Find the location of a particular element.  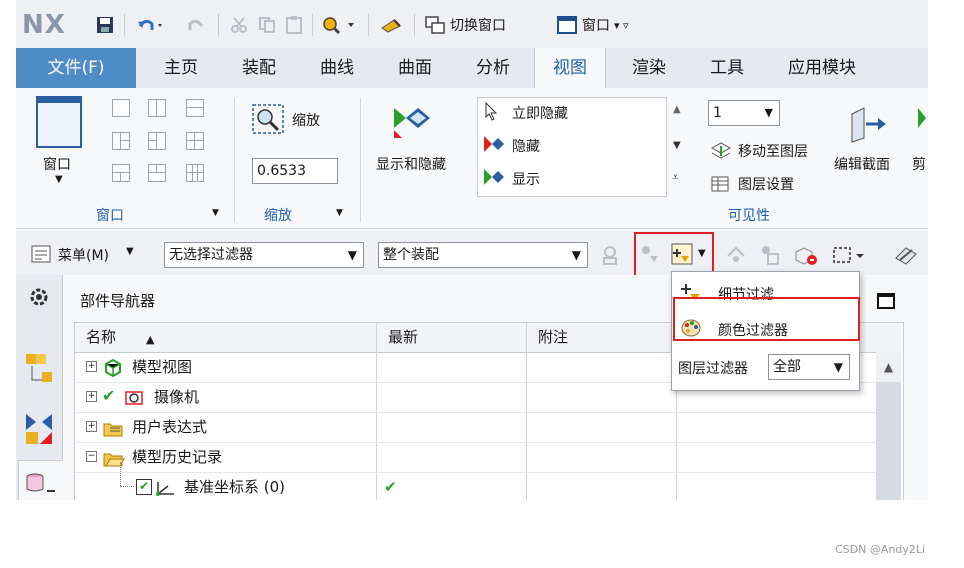

layer-settings-icon is located at coordinates (721, 183).